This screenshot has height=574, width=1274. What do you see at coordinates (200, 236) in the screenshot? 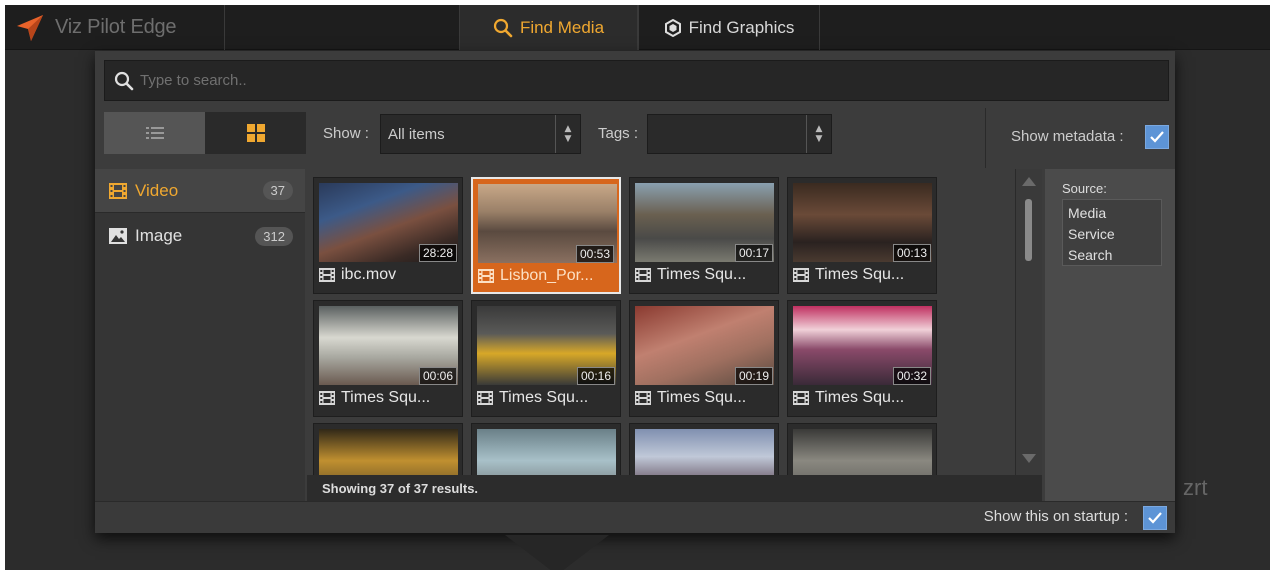
I see `sidebar-item-image: Image 312` at bounding box center [200, 236].